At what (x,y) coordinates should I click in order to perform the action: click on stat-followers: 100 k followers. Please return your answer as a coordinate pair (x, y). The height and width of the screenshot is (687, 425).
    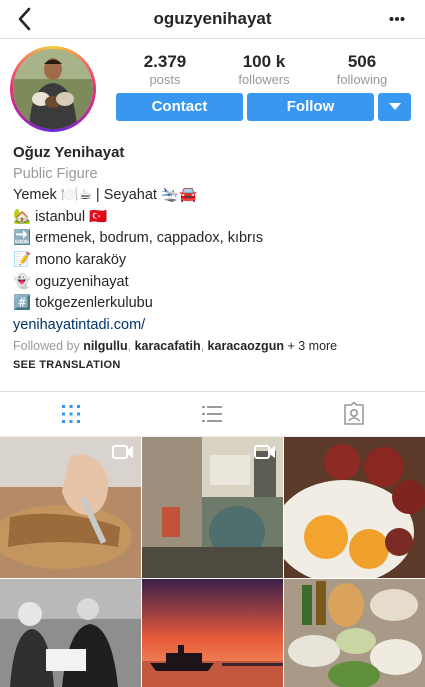
    Looking at the image, I should click on (264, 70).